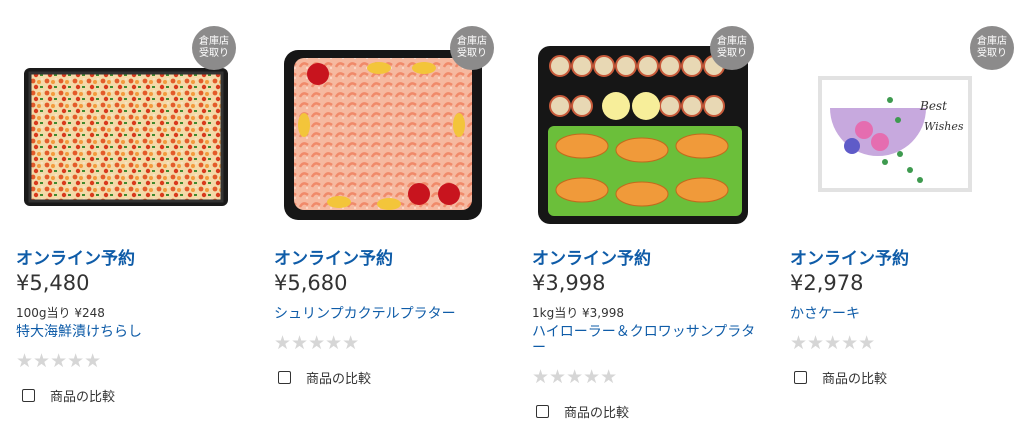 This screenshot has height=430, width=1024. I want to click on price: ¥2,978, so click(827, 283).